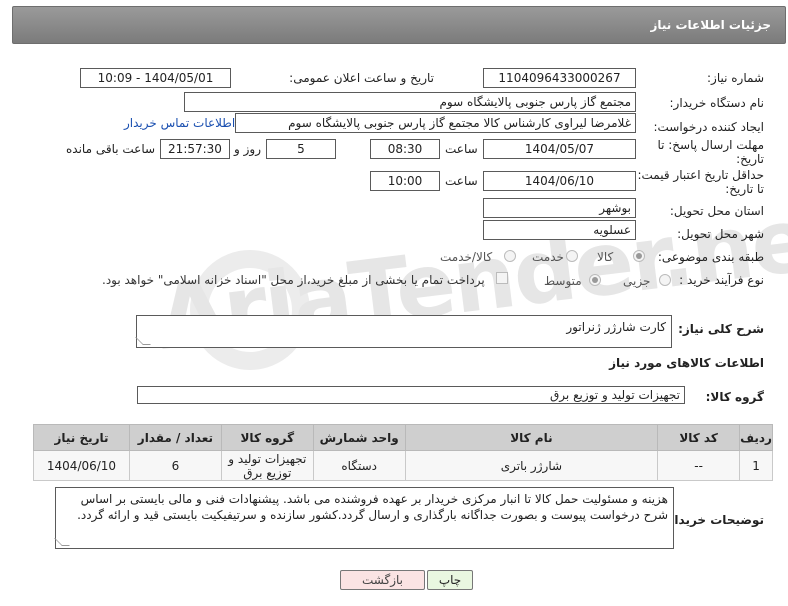 This screenshot has height=606, width=788. Describe the element at coordinates (466, 257) in the screenshot. I see `category-both-label: کالا/خدمت` at that location.